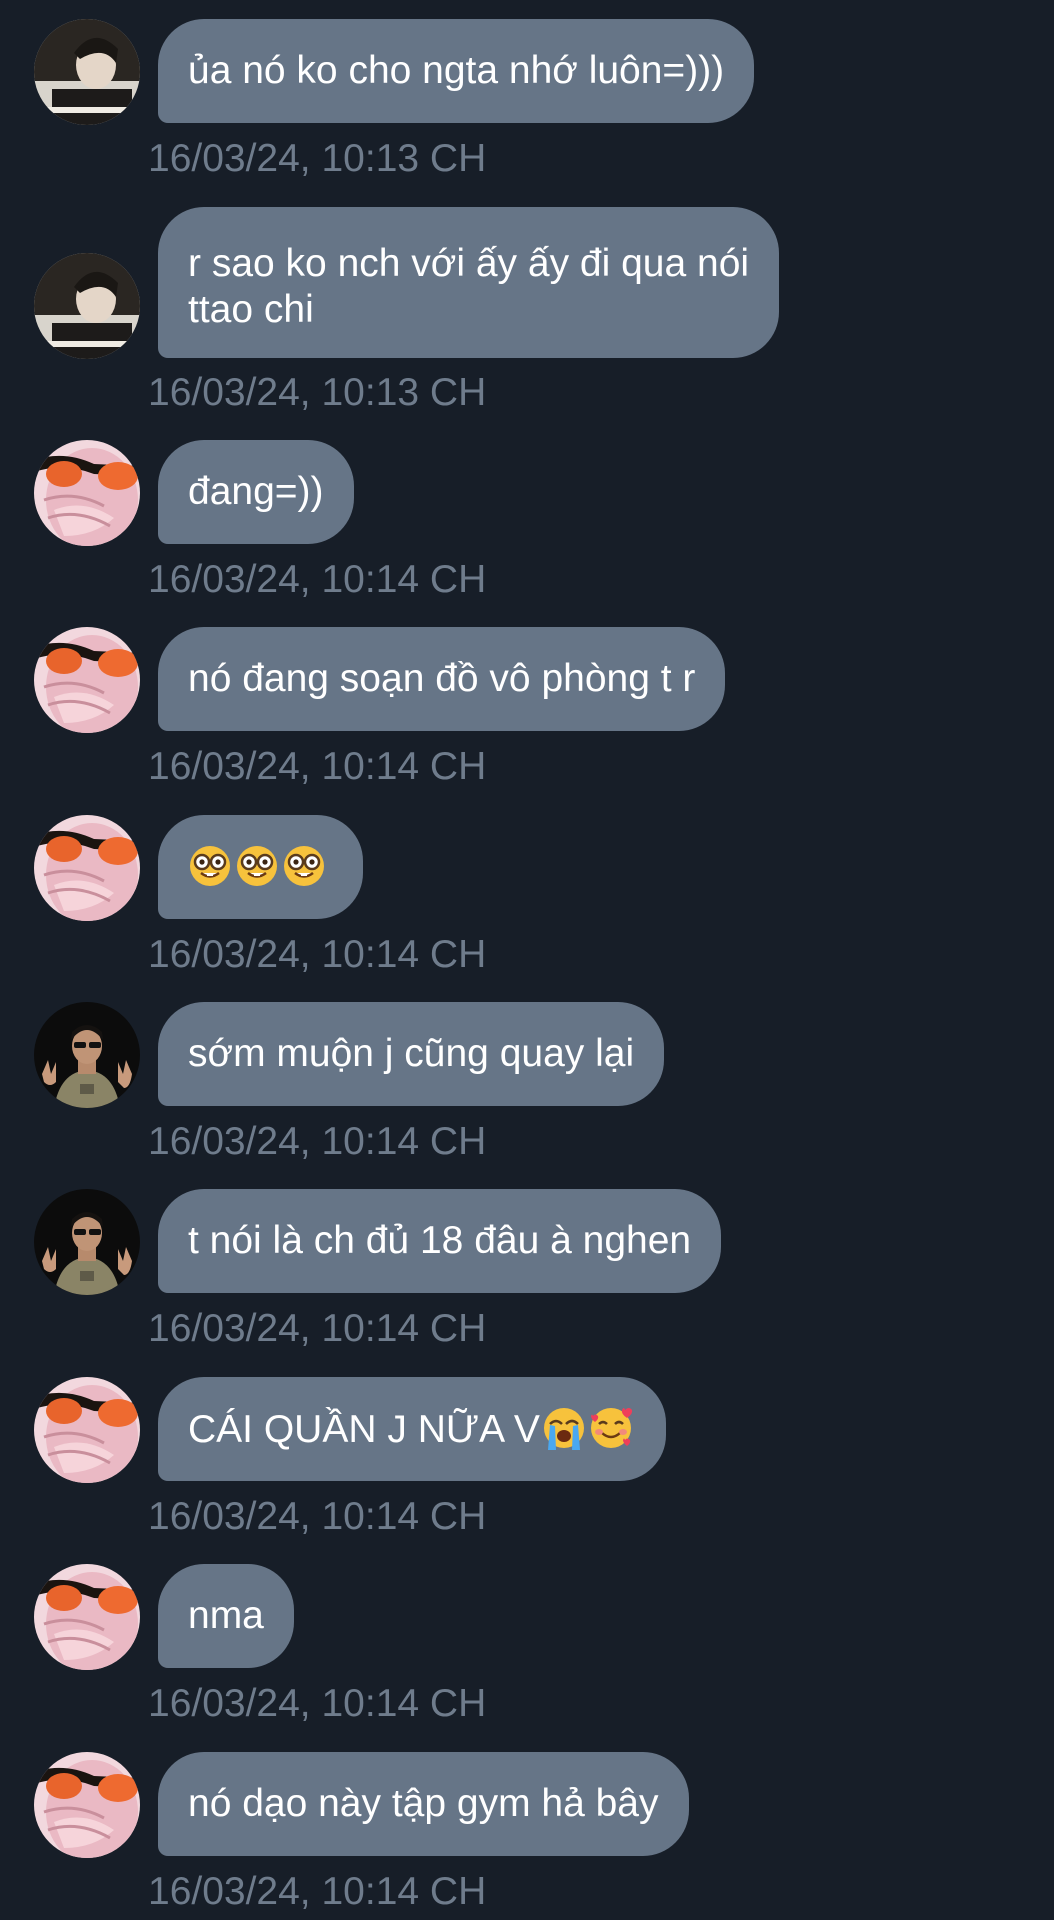 The width and height of the screenshot is (1054, 1920). I want to click on message-text: ủa nó ko cho ngta nhớ luôn=))), so click(456, 70).